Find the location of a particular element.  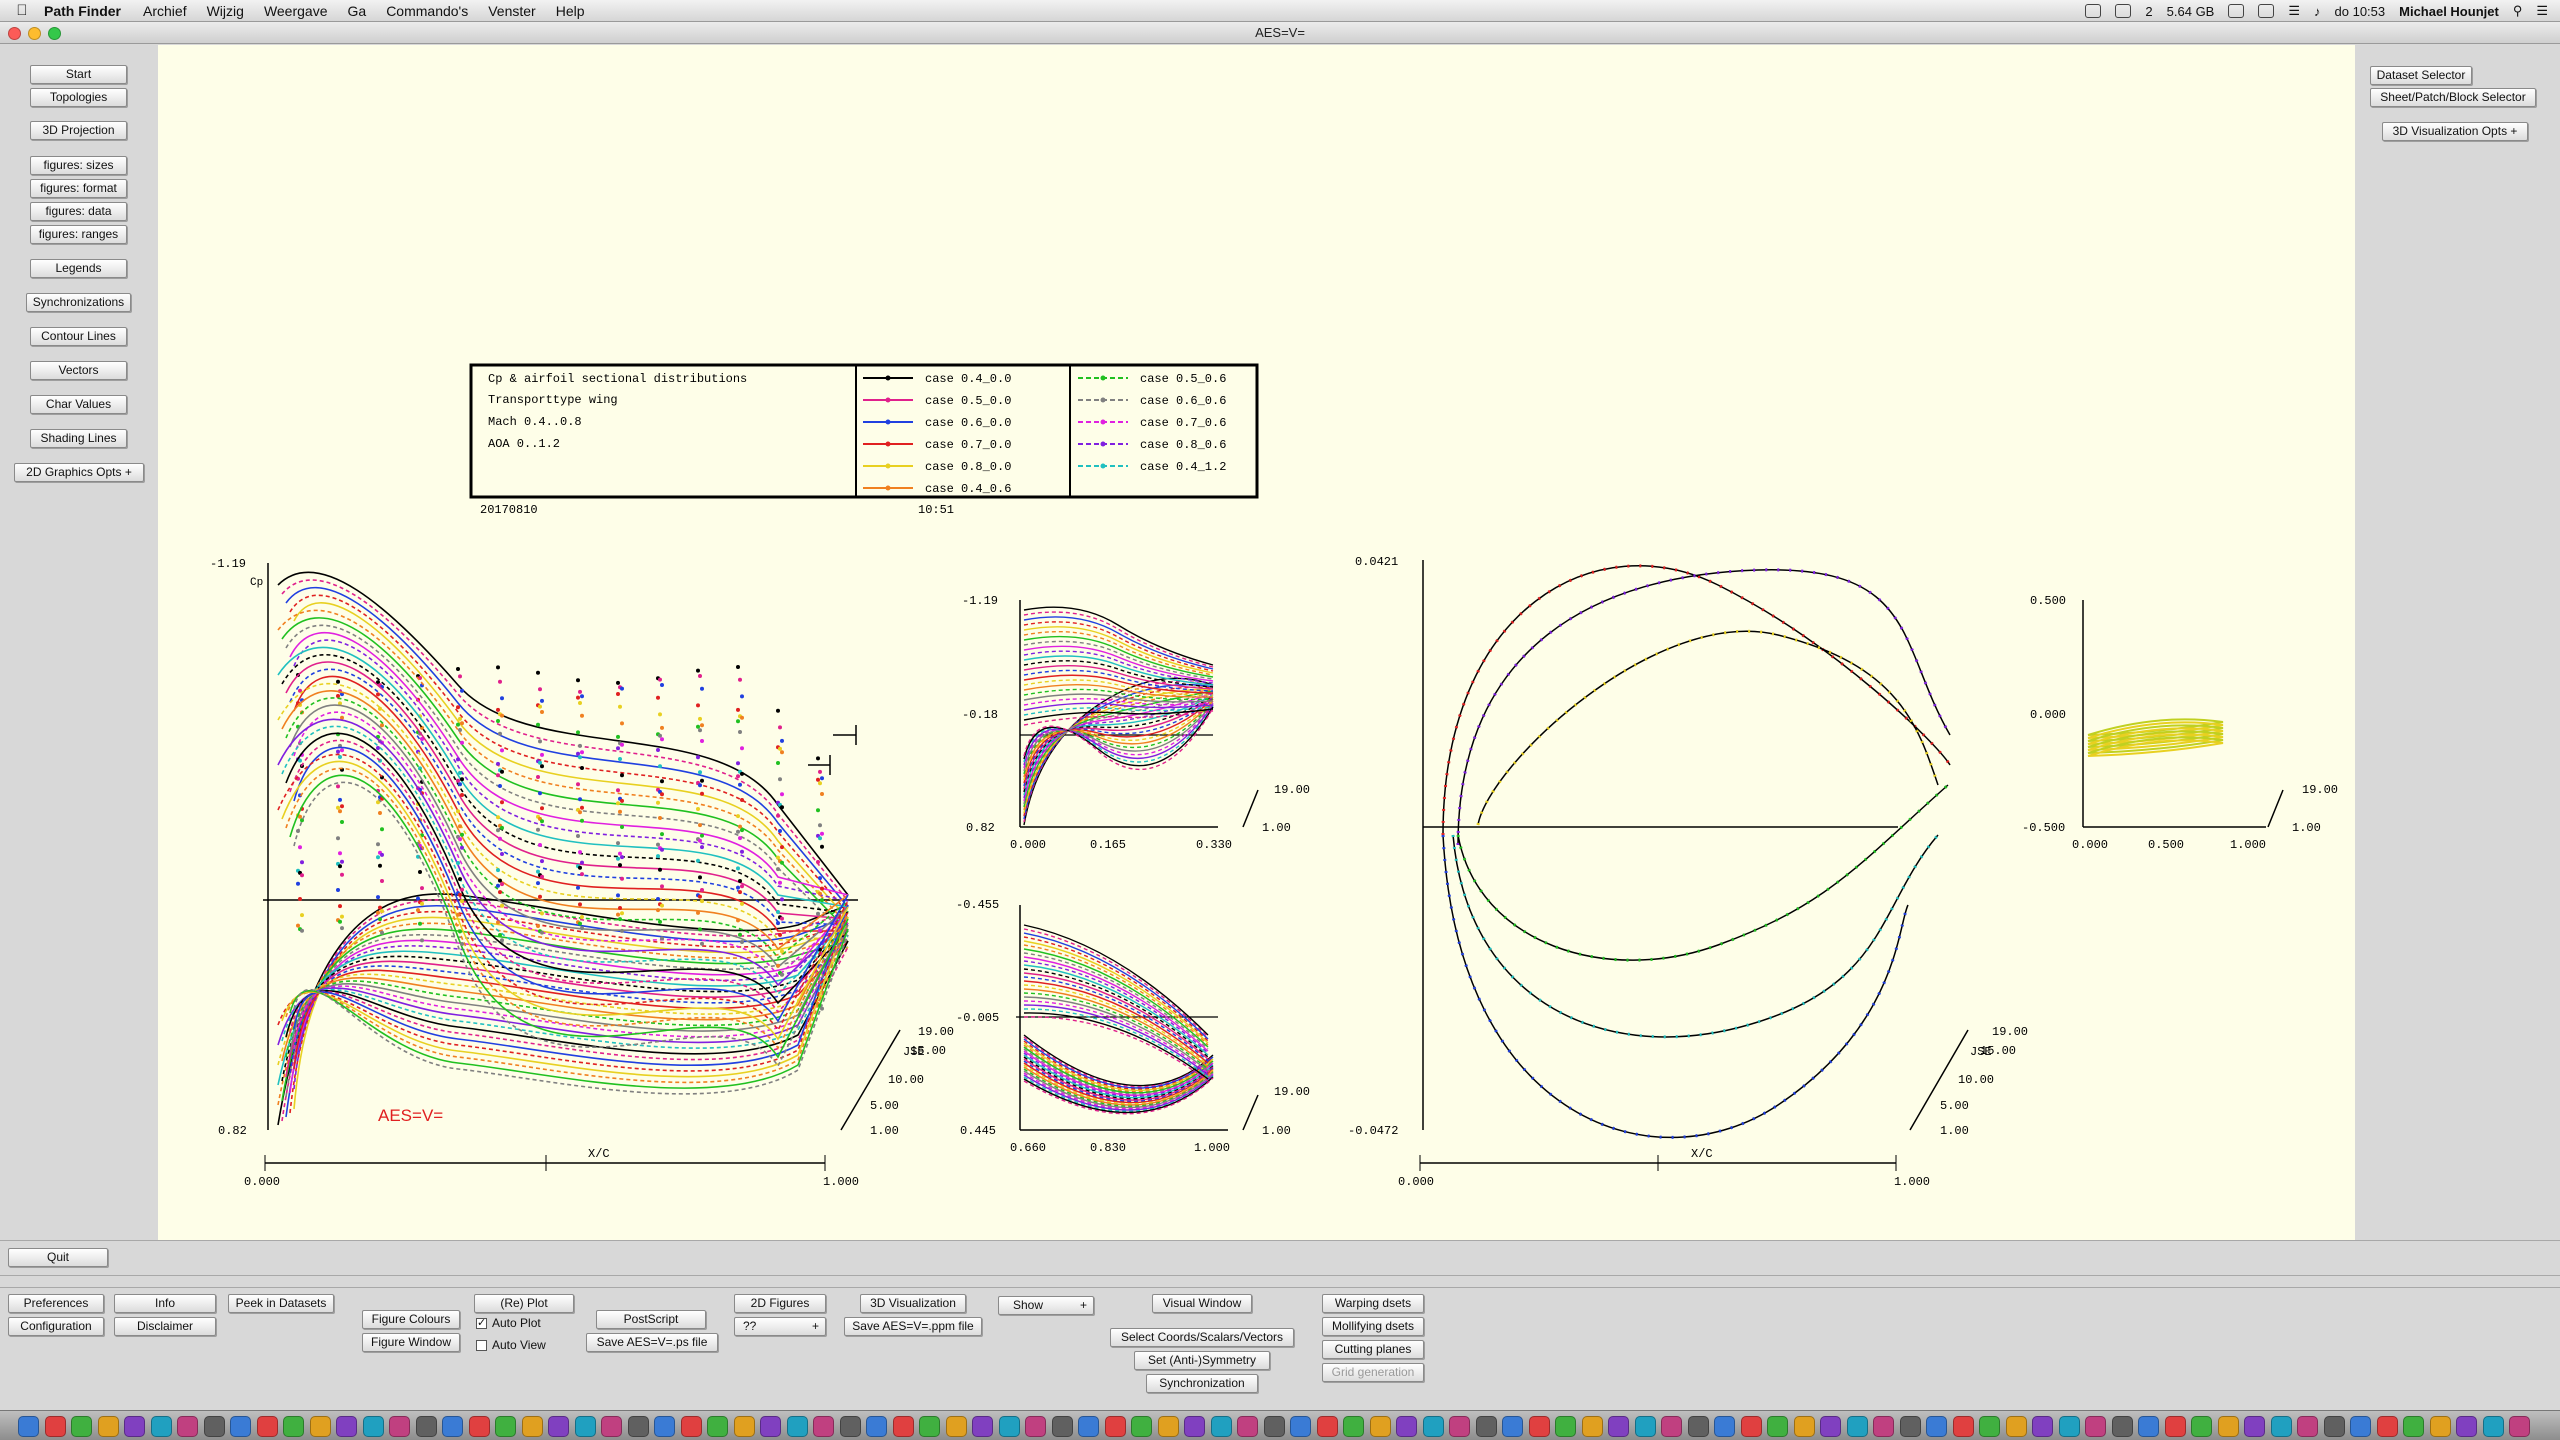

quit-button: Quit is located at coordinates (58, 1257).